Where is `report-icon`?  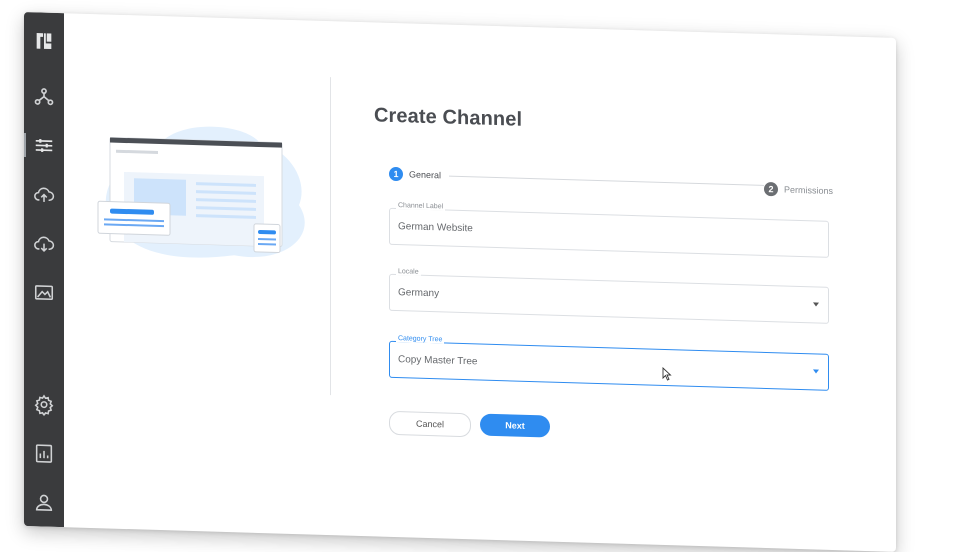
report-icon is located at coordinates (44, 453).